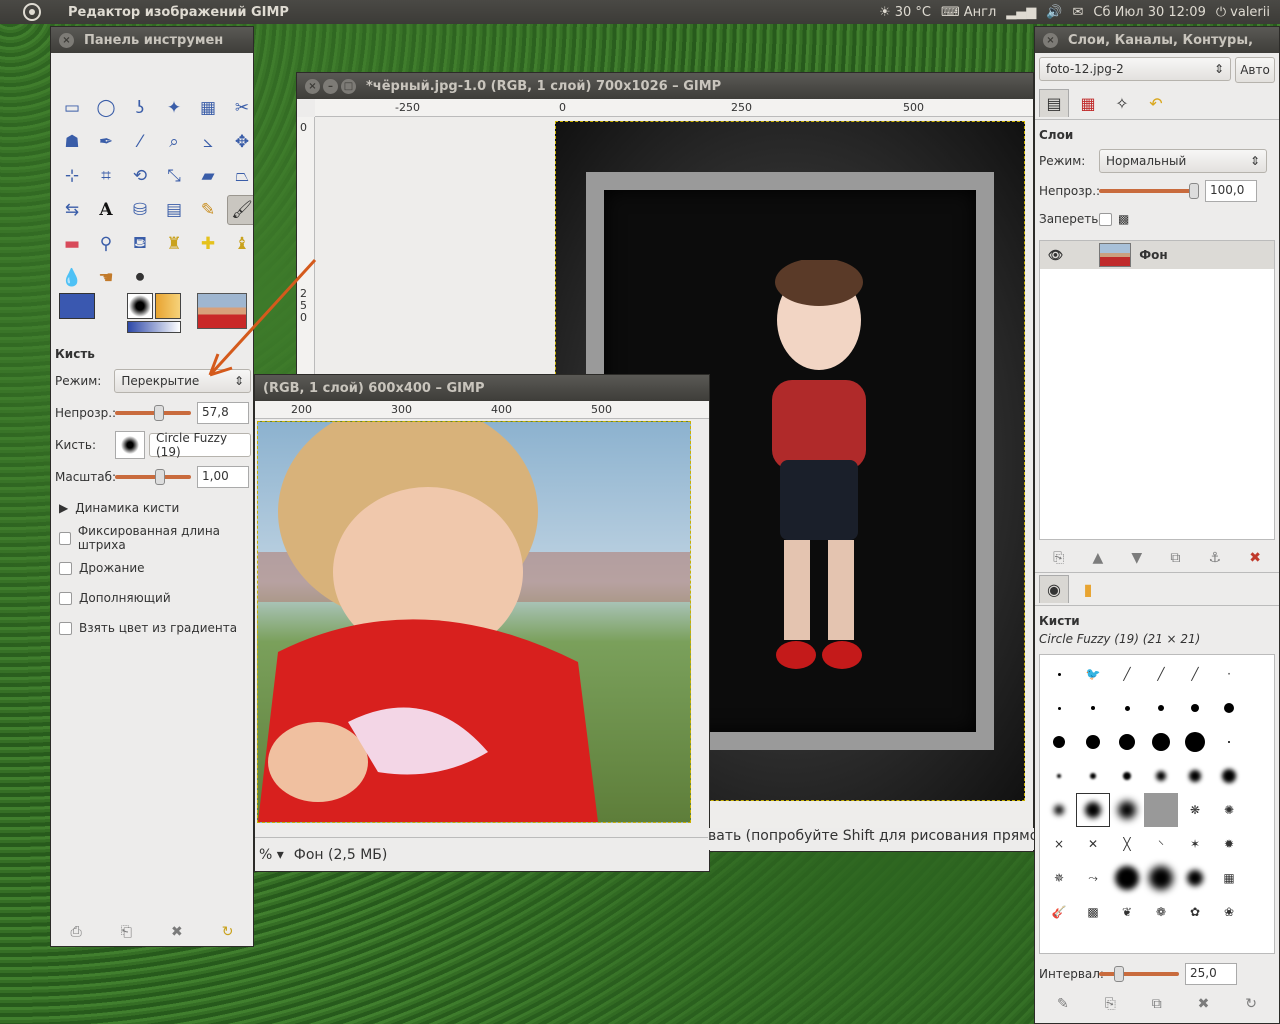  Describe the element at coordinates (1229, 878) in the screenshot. I see `brush-cell: ▦` at that location.